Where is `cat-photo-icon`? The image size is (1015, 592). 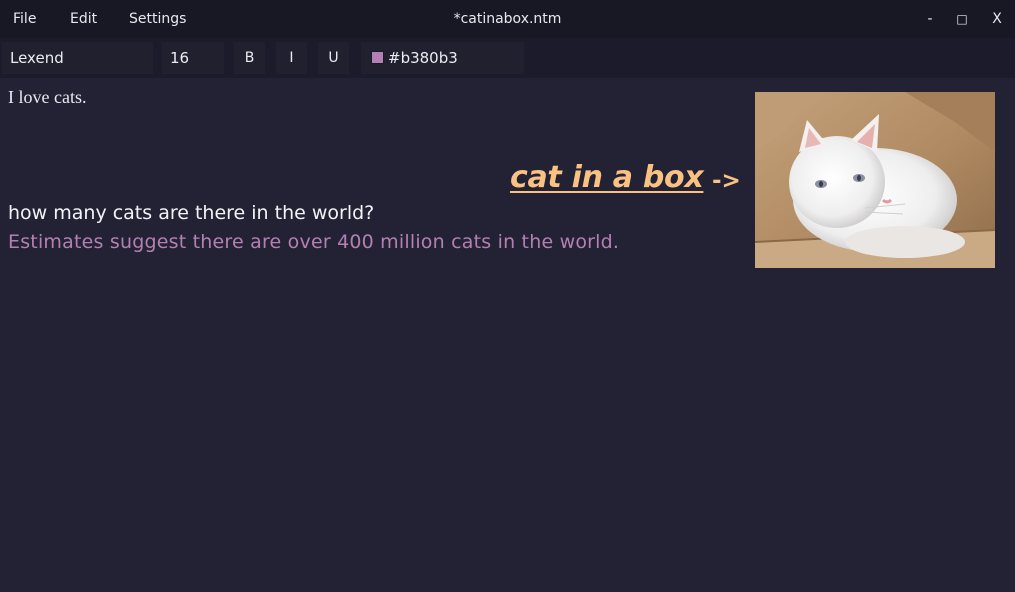 cat-photo-icon is located at coordinates (875, 180).